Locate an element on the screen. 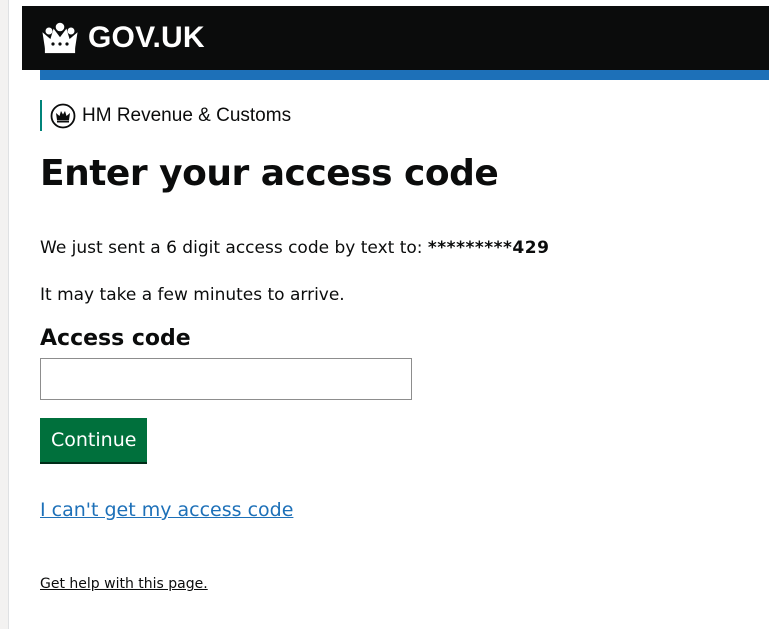 This screenshot has width=769, height=629. govuk-header: GOV.UK is located at coordinates (395, 38).